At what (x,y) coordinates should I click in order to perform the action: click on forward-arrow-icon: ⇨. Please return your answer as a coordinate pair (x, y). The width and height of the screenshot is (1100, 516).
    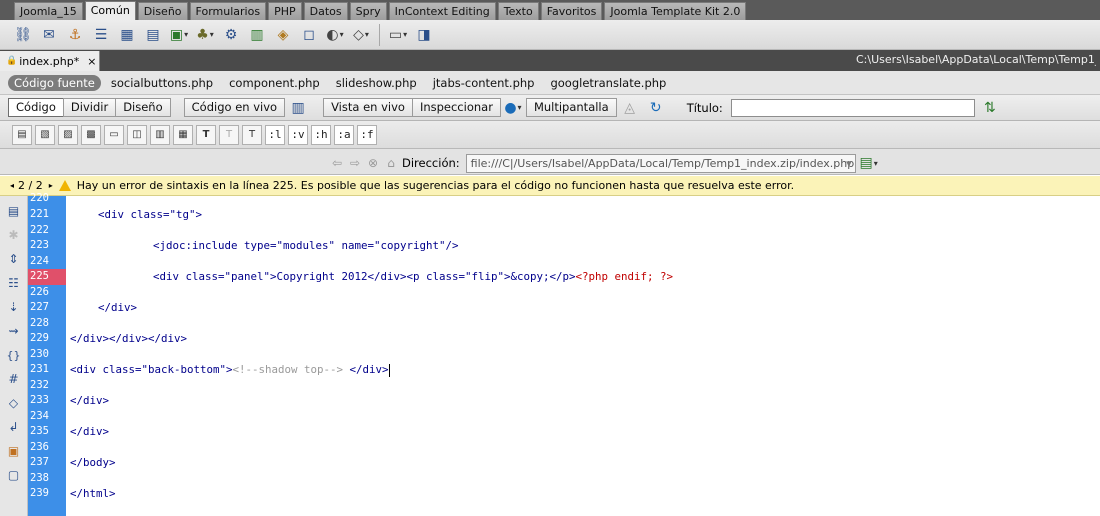
    Looking at the image, I should click on (355, 163).